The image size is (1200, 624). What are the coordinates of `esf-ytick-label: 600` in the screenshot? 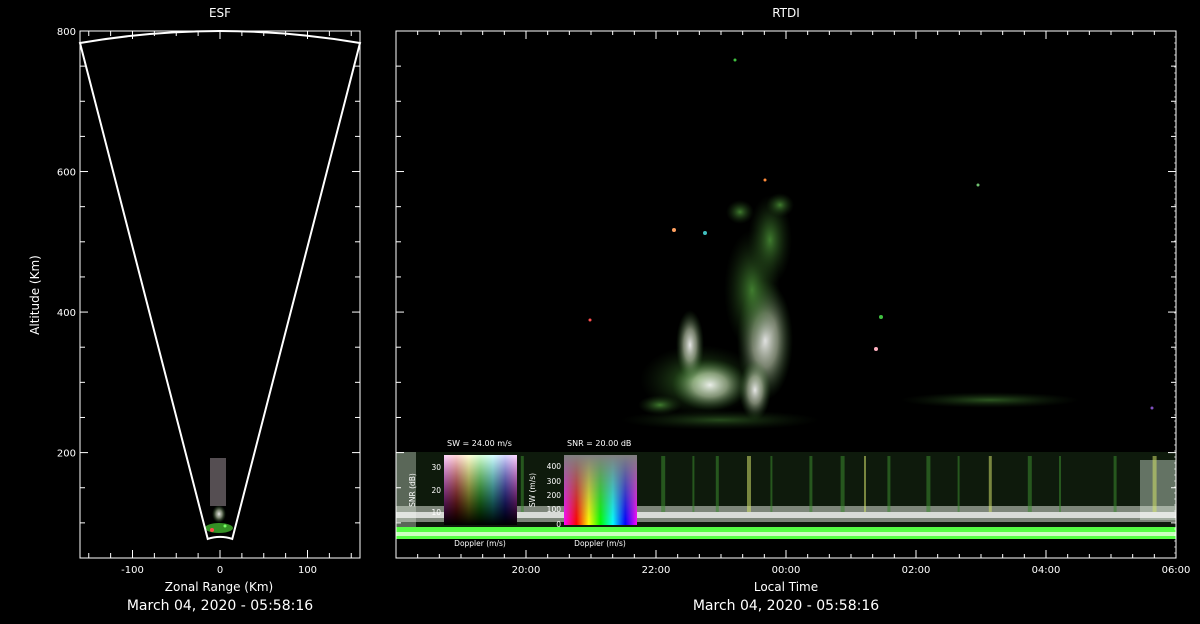 It's located at (66, 173).